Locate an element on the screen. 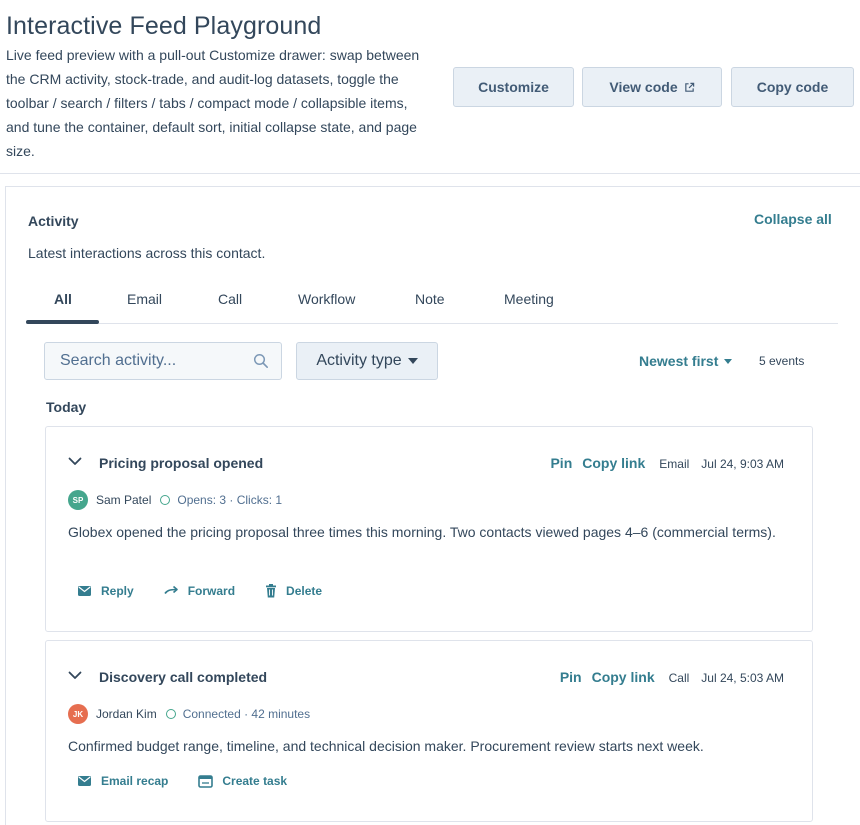 Image resolution: width=860 pixels, height=825 pixels. search-icon is located at coordinates (261, 361).